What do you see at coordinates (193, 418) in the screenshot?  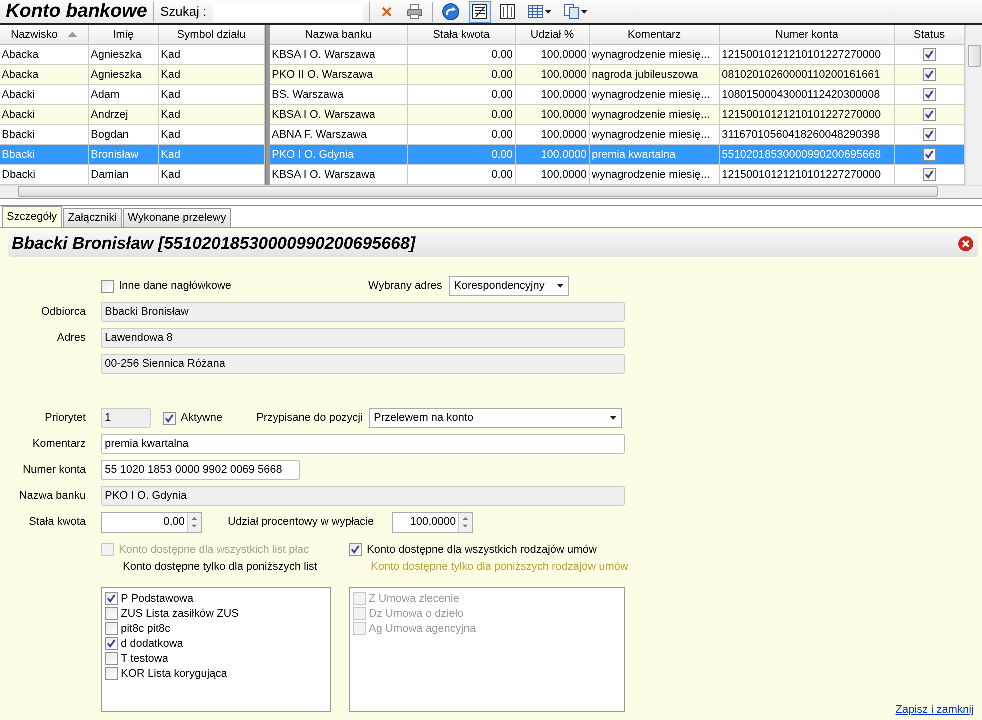 I see `checkbox-label: Aktywne` at bounding box center [193, 418].